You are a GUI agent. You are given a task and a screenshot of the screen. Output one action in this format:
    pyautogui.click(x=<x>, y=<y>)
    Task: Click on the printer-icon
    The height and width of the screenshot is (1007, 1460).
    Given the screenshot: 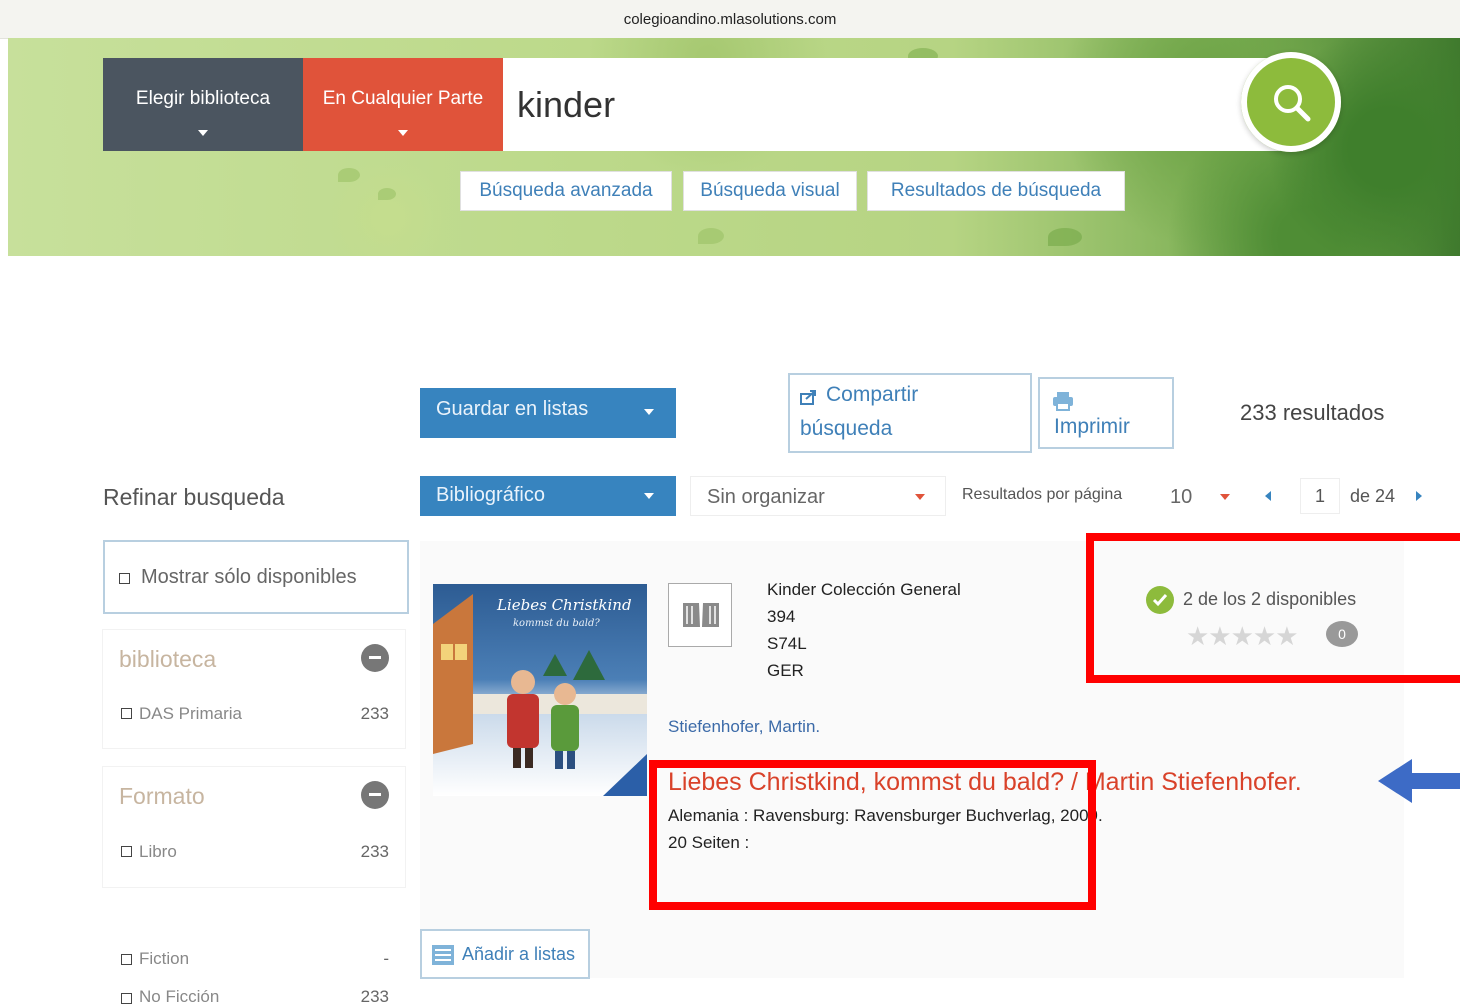 What is the action you would take?
    pyautogui.click(x=1063, y=401)
    